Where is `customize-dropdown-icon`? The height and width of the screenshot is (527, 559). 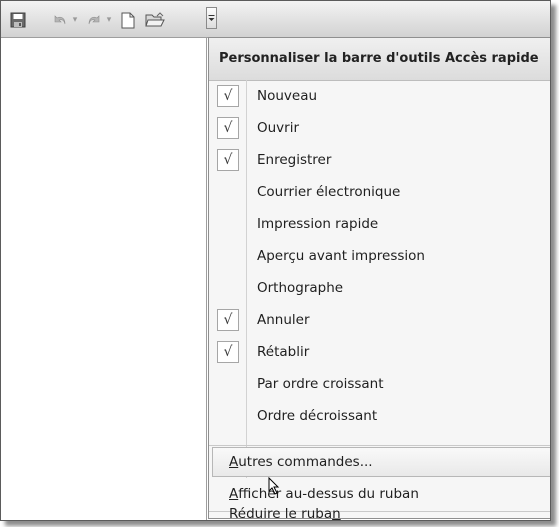
customize-dropdown-icon is located at coordinates (211, 18).